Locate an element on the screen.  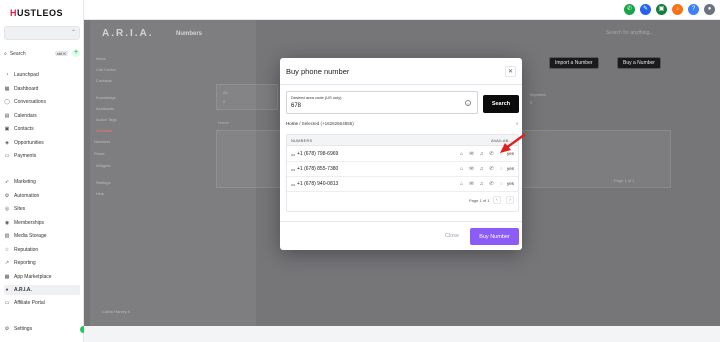
annotation-arrow is located at coordinates (513, 143).